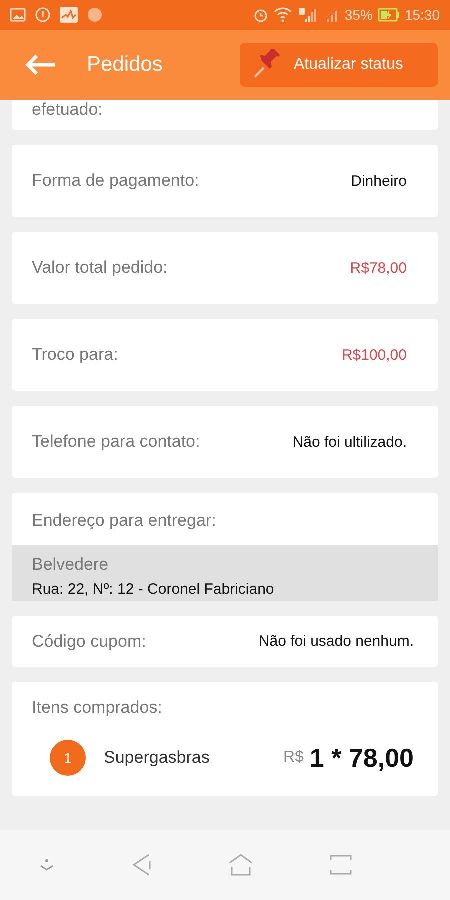 This screenshot has width=450, height=900. Describe the element at coordinates (340, 865) in the screenshot. I see `recents-icon` at that location.